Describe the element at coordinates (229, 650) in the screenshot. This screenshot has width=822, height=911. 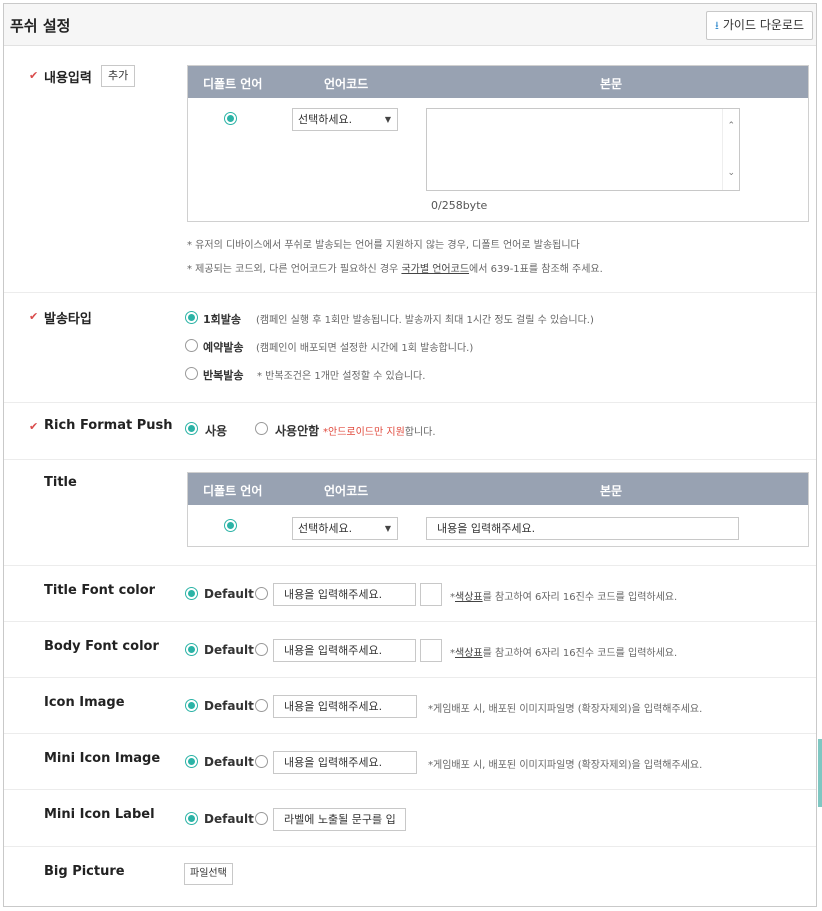
I see `body-font-color-default-label: Default` at that location.